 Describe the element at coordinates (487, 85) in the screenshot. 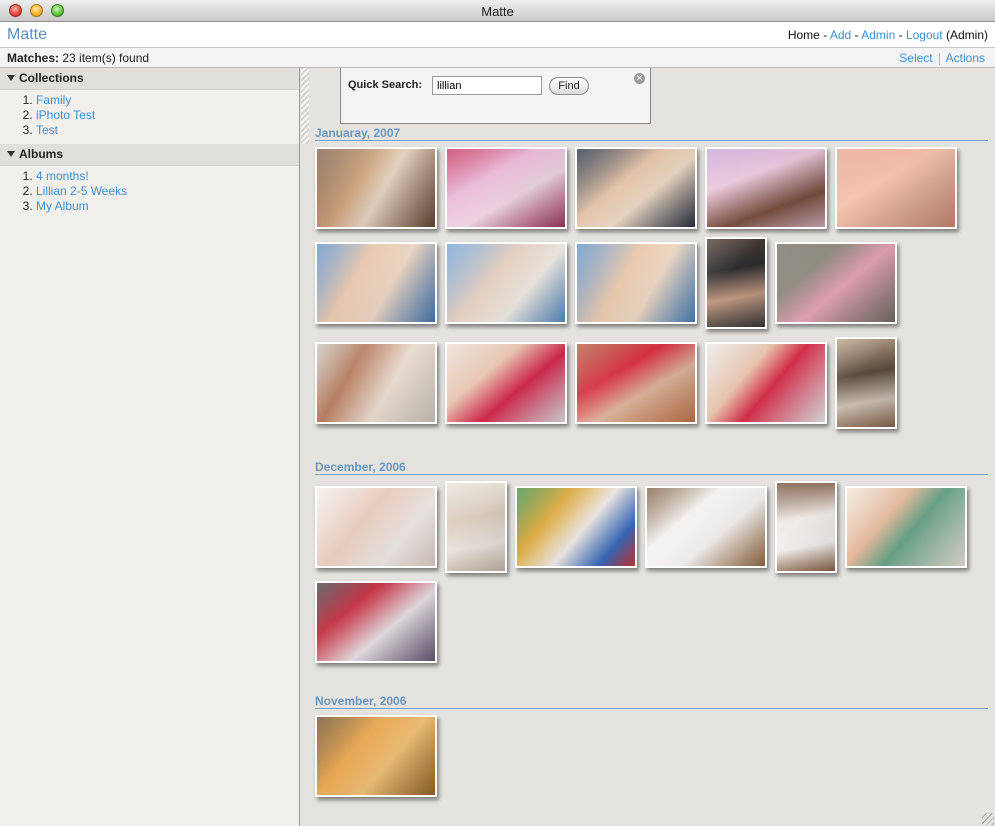

I see `quick-search-input` at that location.